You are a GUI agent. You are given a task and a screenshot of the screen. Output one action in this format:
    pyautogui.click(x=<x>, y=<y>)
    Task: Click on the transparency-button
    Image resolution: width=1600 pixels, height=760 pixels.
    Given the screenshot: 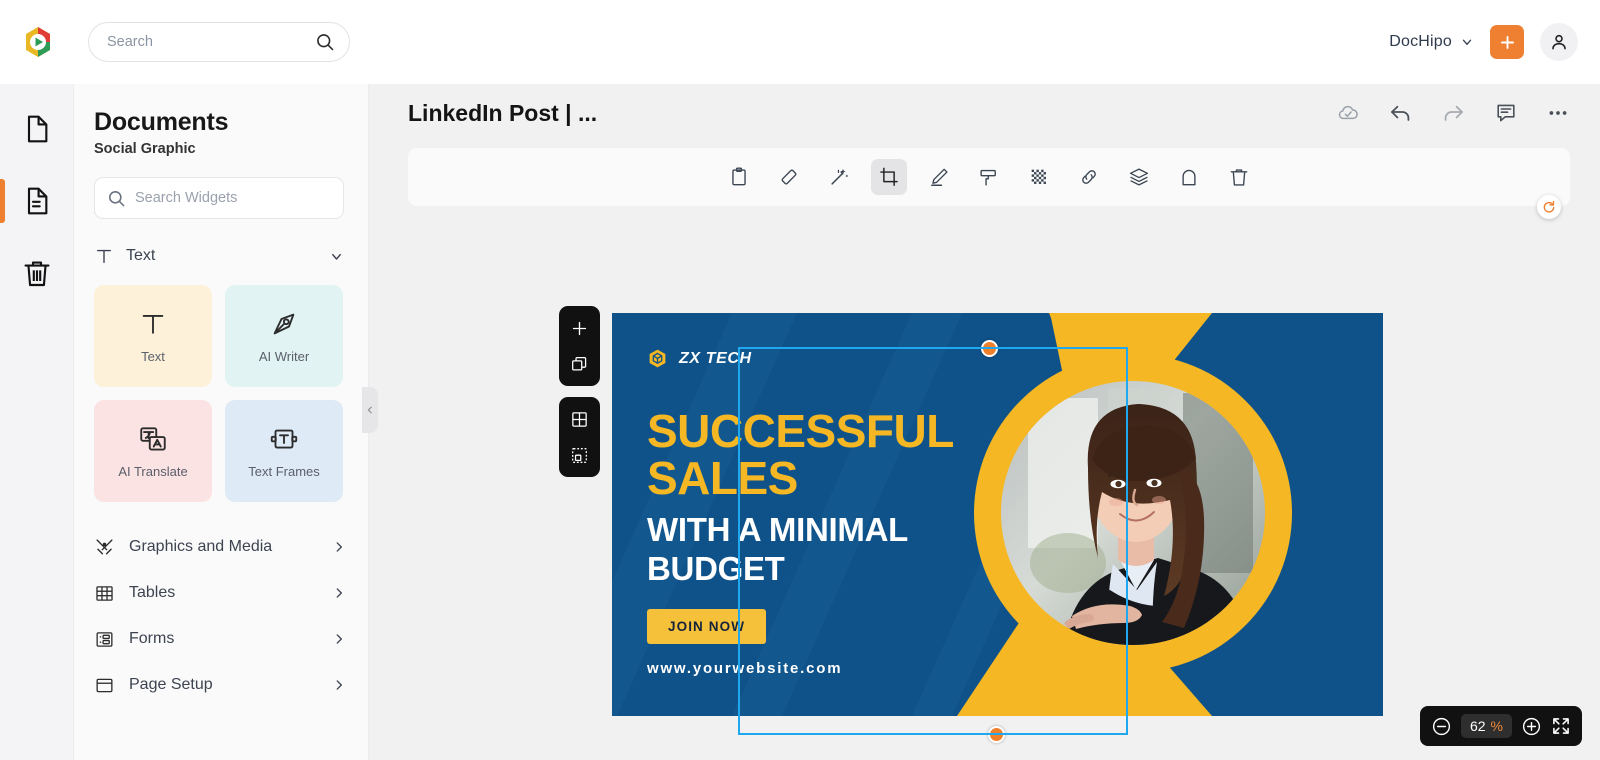 What is the action you would take?
    pyautogui.click(x=1039, y=177)
    